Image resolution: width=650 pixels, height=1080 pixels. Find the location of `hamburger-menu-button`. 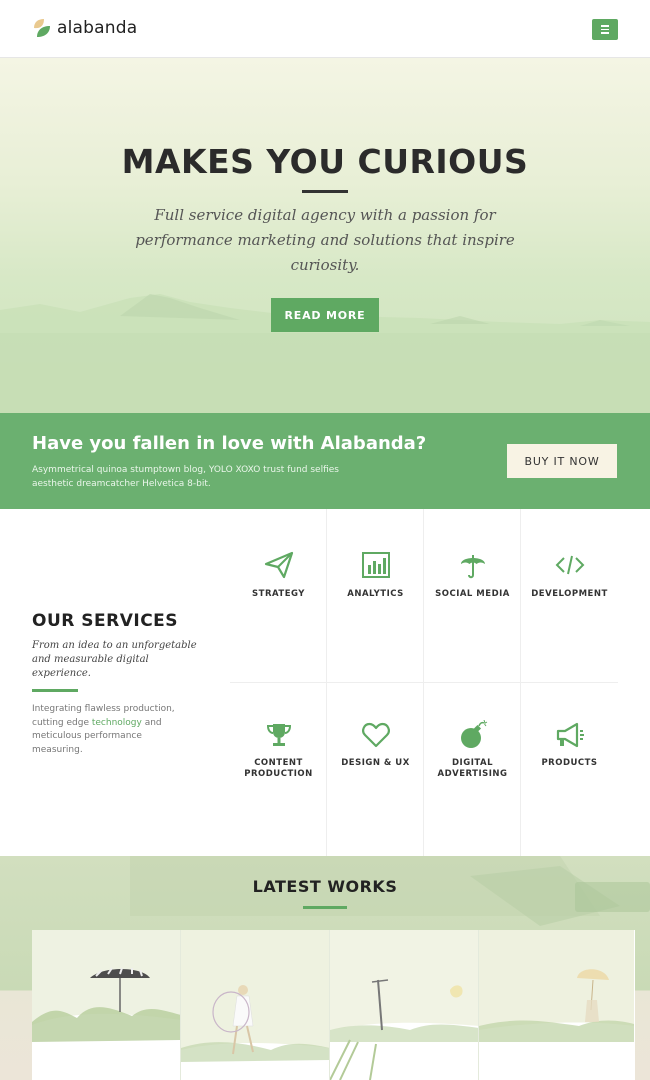

hamburger-menu-button is located at coordinates (605, 29).